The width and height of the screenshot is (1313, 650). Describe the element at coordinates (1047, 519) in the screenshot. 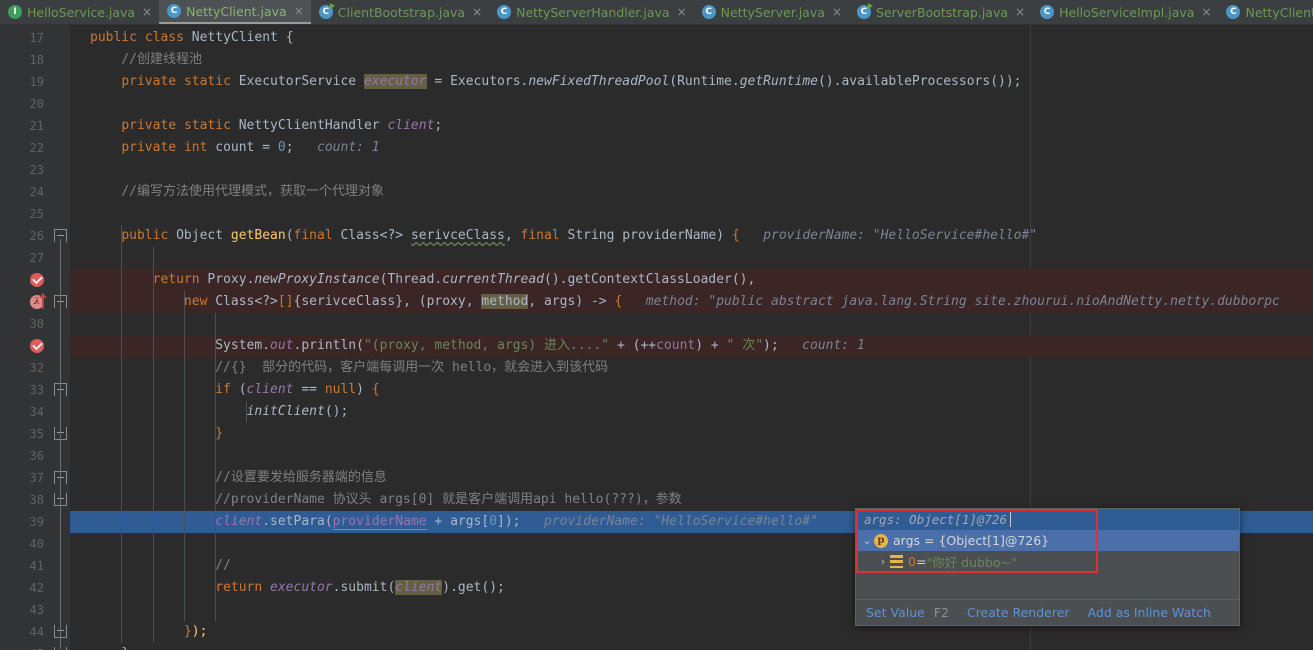

I see `popup-expression-header: args: Object[1]@726` at that location.